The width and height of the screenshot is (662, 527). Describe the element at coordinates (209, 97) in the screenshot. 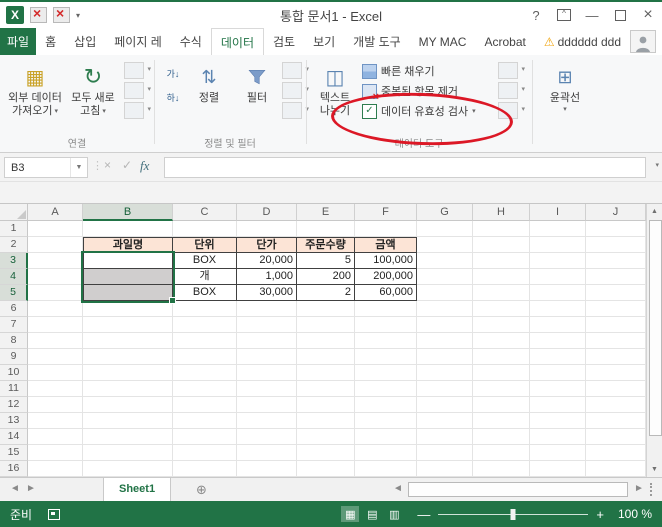

I see `sort-button: ⇅ 정렬` at that location.